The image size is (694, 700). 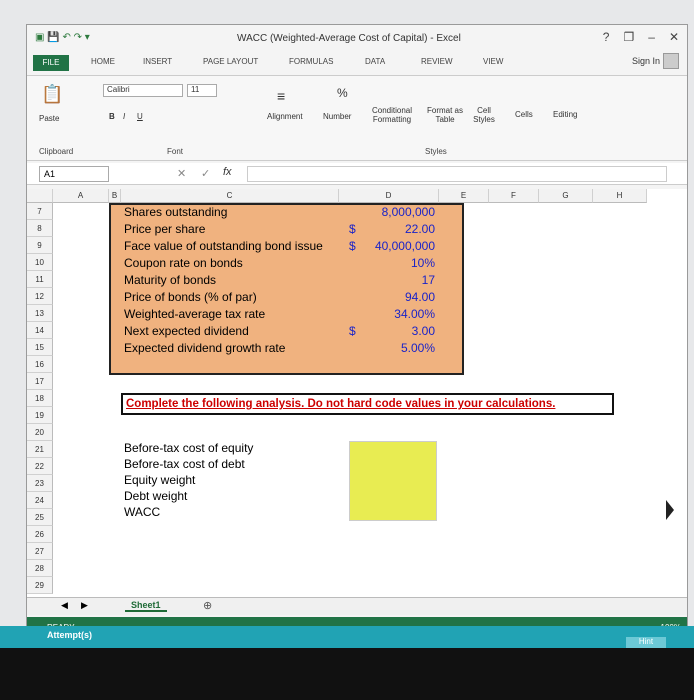 What do you see at coordinates (387, 229) in the screenshot?
I see `data-value: 22.00` at bounding box center [387, 229].